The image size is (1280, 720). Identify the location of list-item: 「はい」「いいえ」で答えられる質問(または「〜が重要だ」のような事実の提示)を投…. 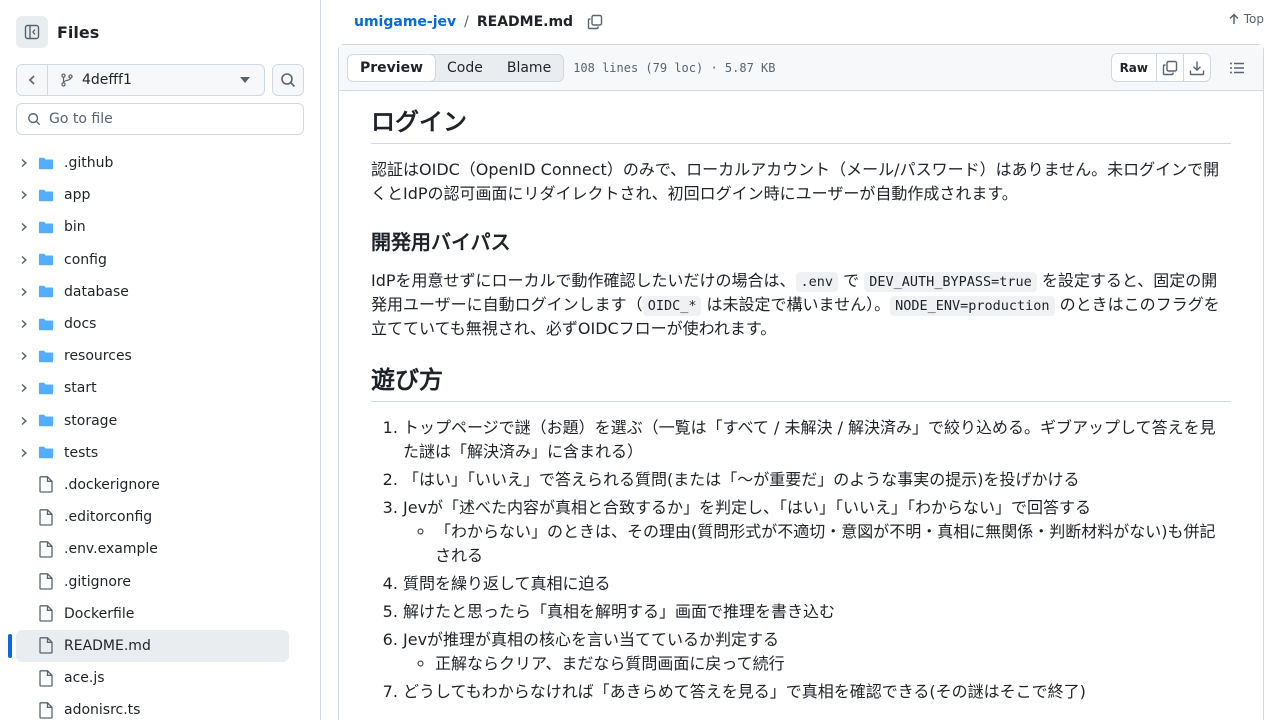
(817, 480).